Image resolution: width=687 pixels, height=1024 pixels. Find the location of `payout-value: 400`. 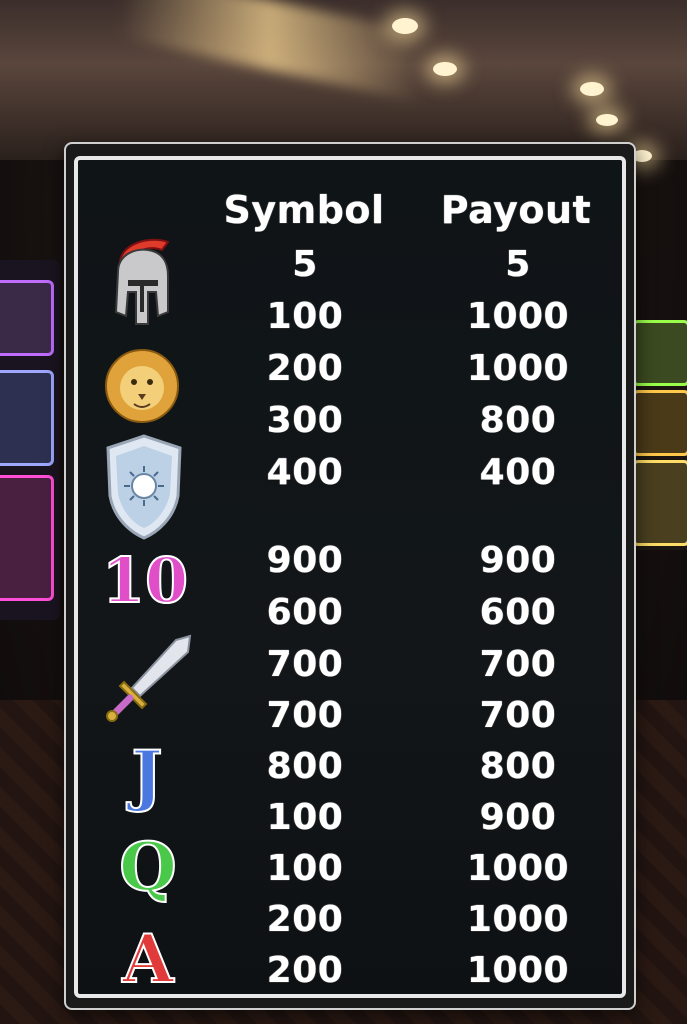

payout-value: 400 is located at coordinates (518, 472).